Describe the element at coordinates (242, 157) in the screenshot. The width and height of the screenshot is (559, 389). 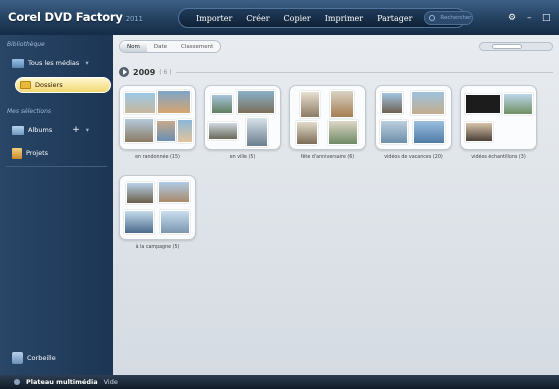
I see `album-label: en ville (5)` at that location.